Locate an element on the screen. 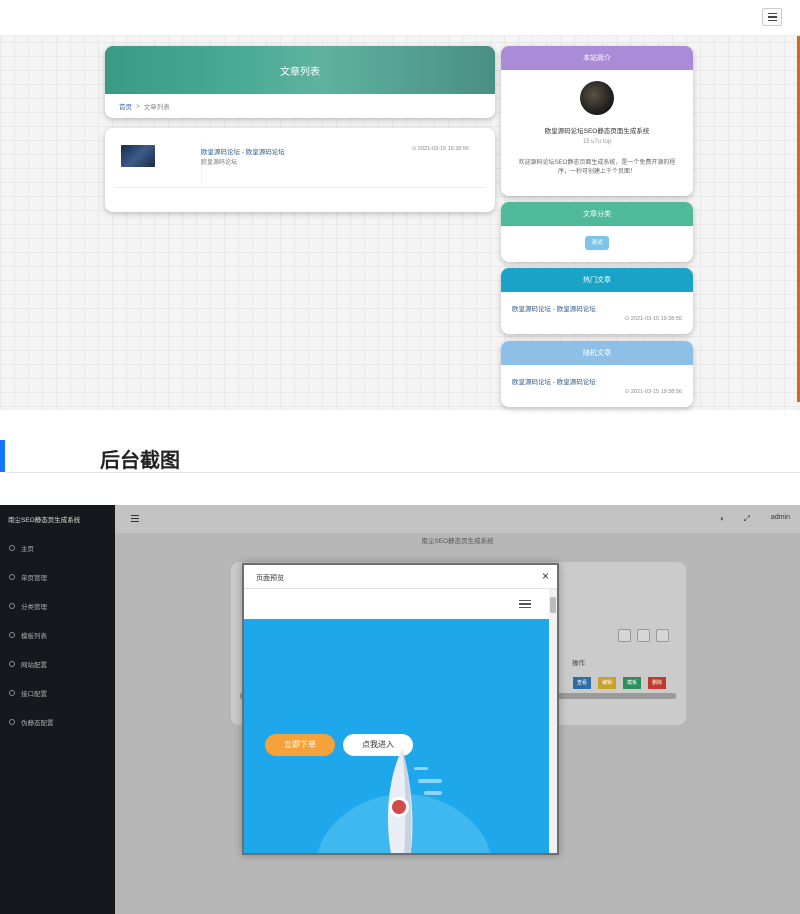 The image size is (800, 914). random-article-time: ⊙ 2021-03-15 19:38:56 is located at coordinates (653, 392).